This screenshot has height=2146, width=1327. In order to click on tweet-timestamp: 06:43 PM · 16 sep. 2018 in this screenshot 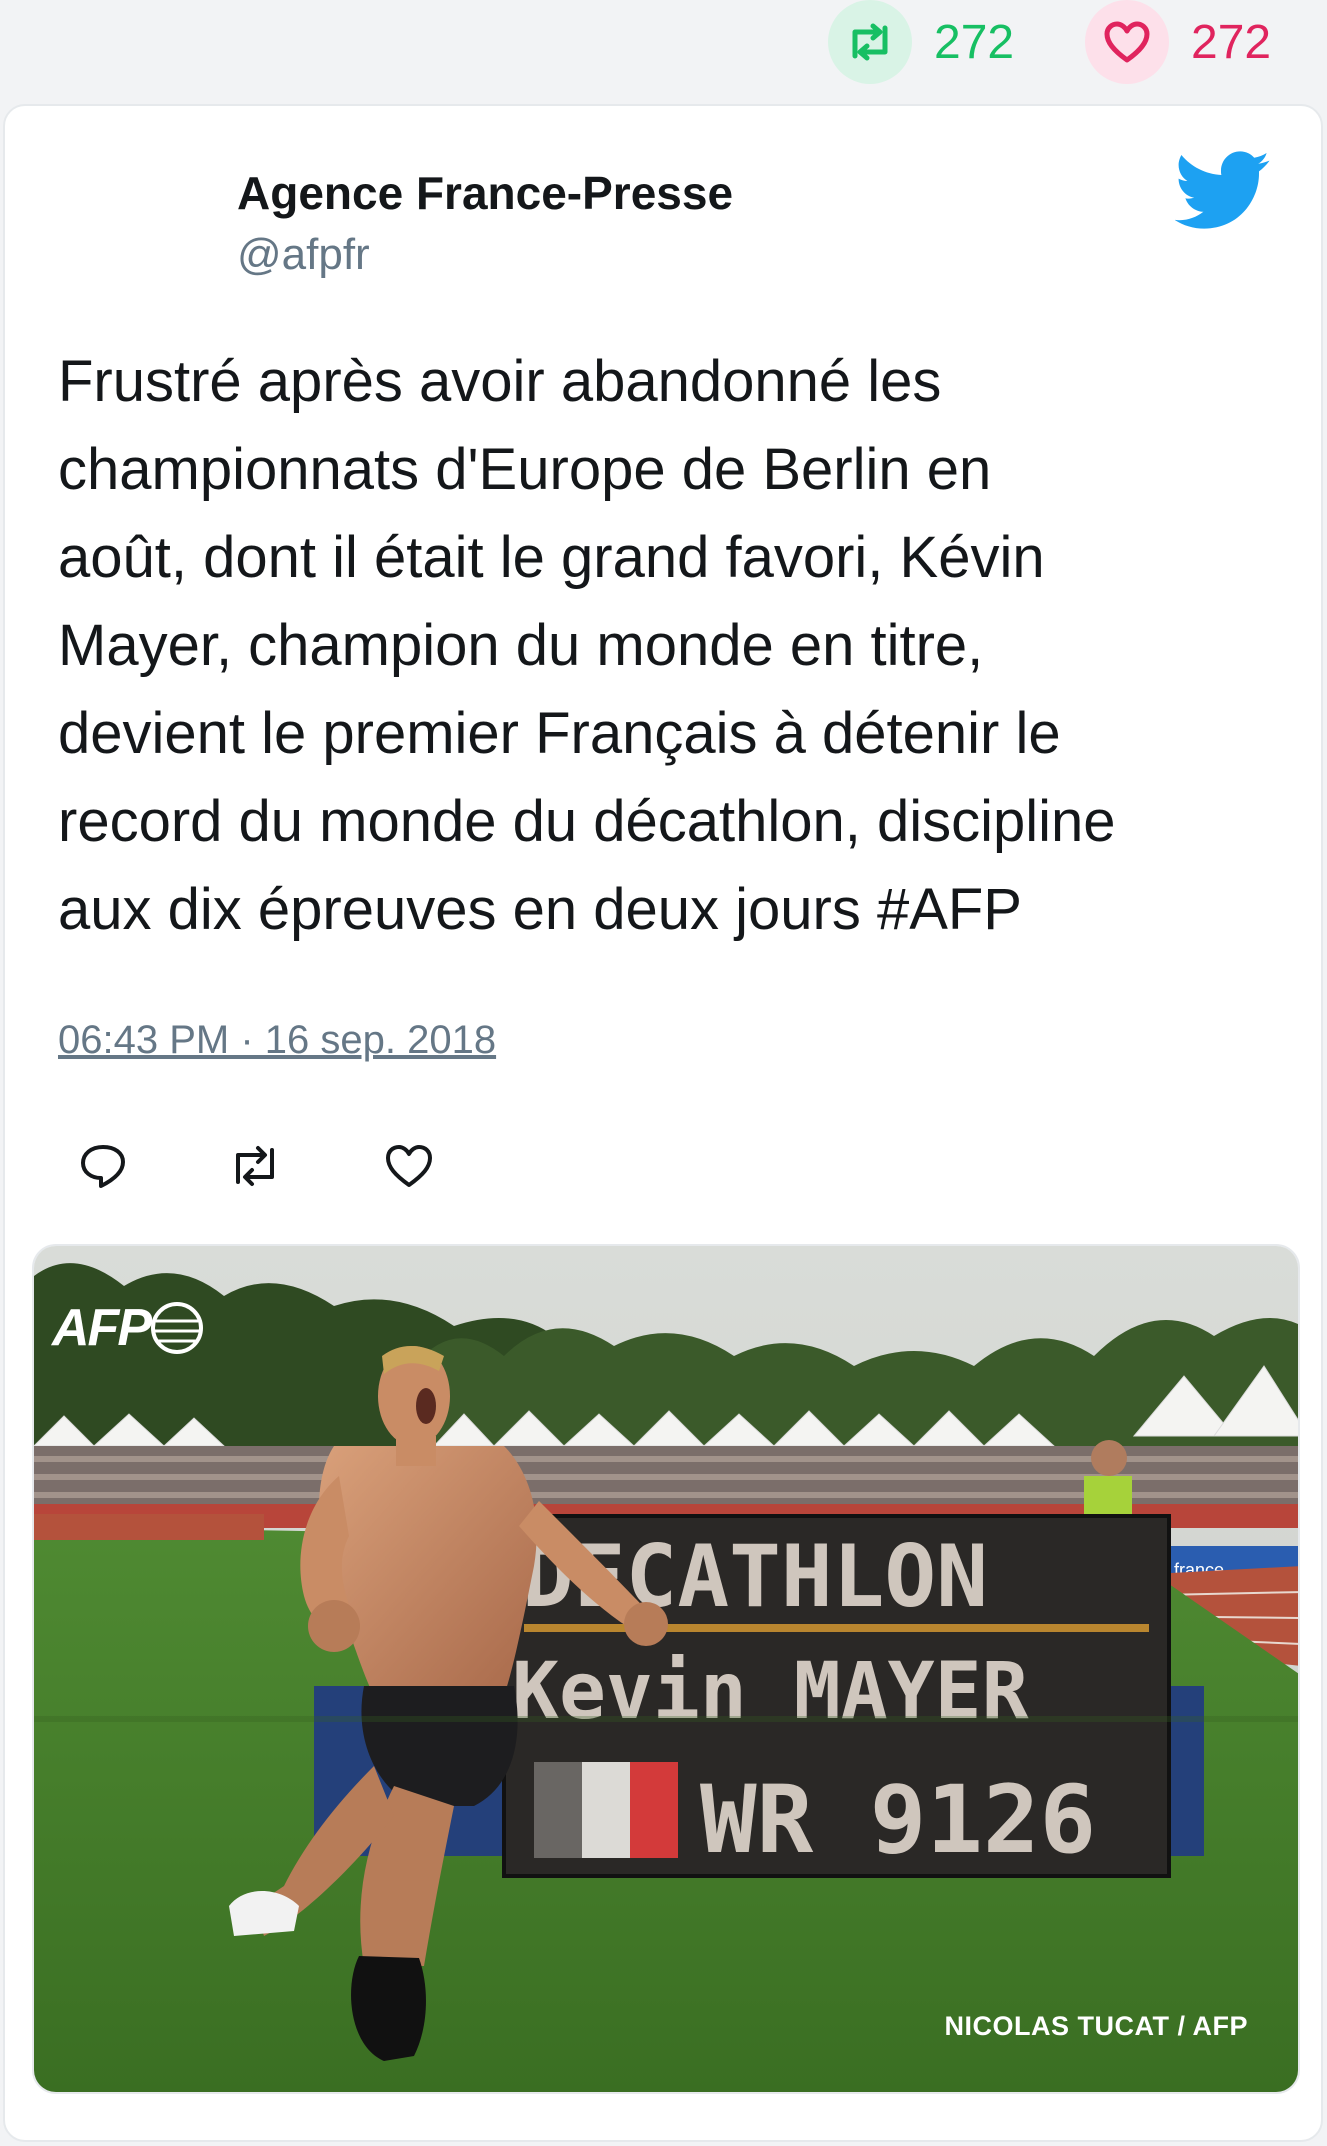, I will do `click(277, 1040)`.